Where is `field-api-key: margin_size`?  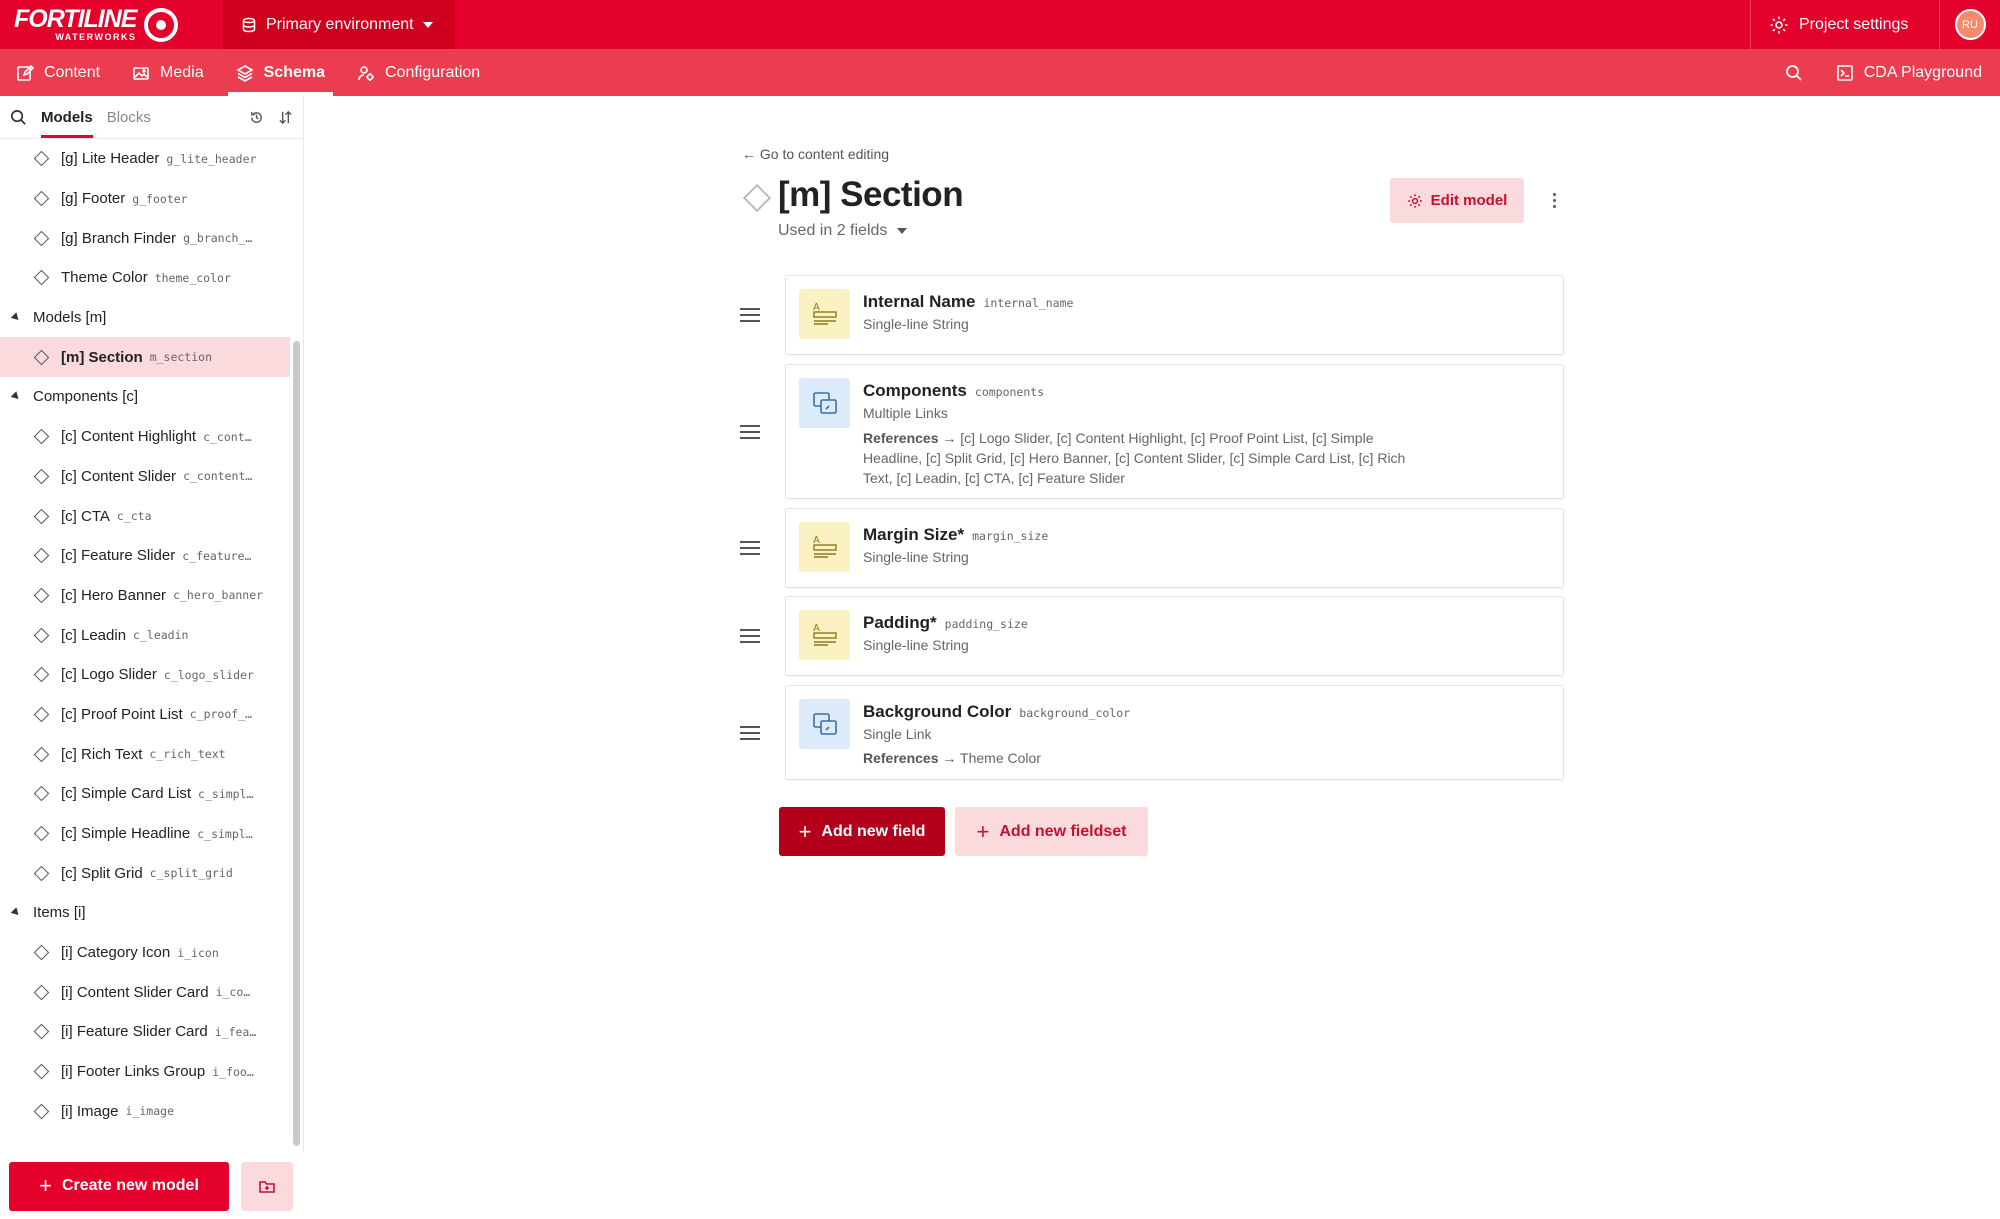
field-api-key: margin_size is located at coordinates (1010, 536).